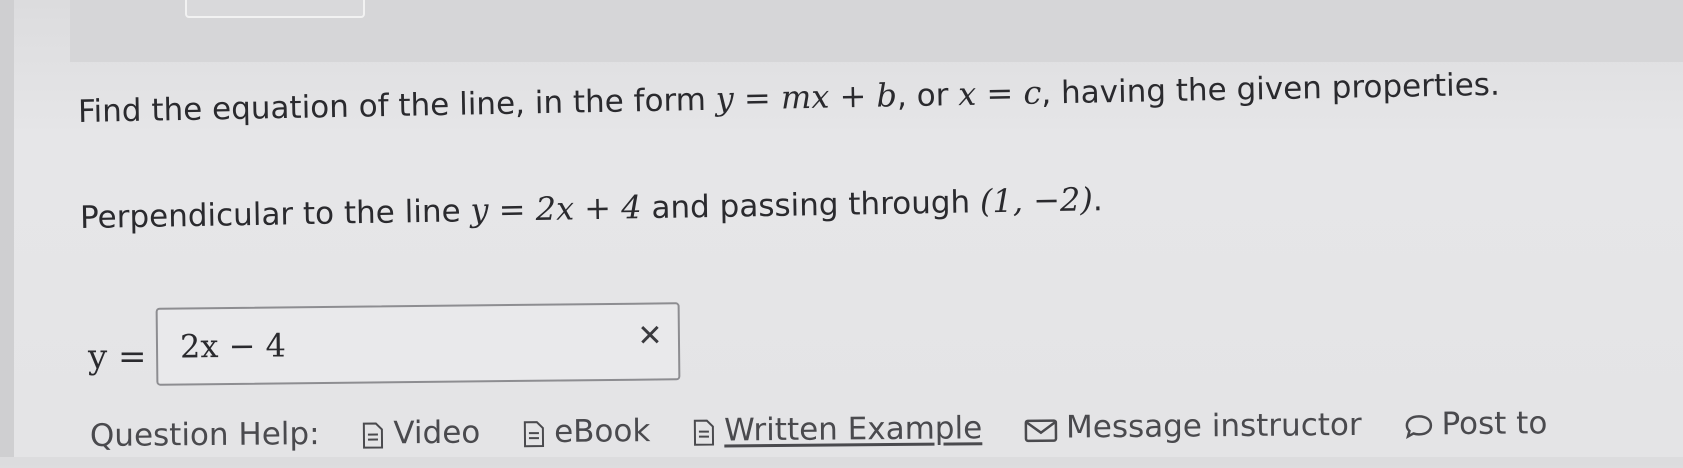 The image size is (1683, 468). Describe the element at coordinates (806, 96) in the screenshot. I see `form-slope-intercept: y = mx + b` at that location.